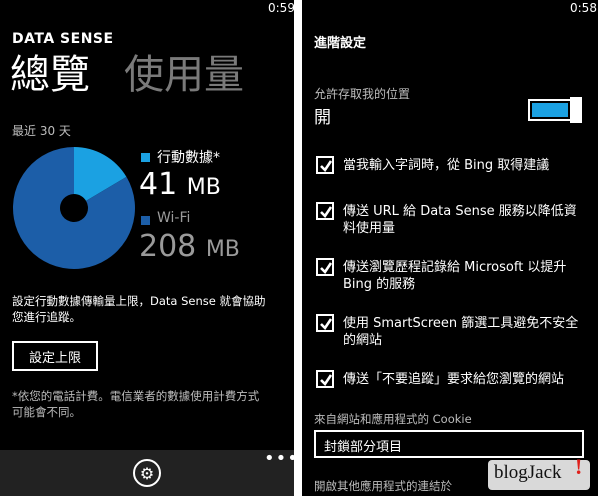 The image size is (598, 496). I want to click on checkbox-smartscreen, so click(325, 323).